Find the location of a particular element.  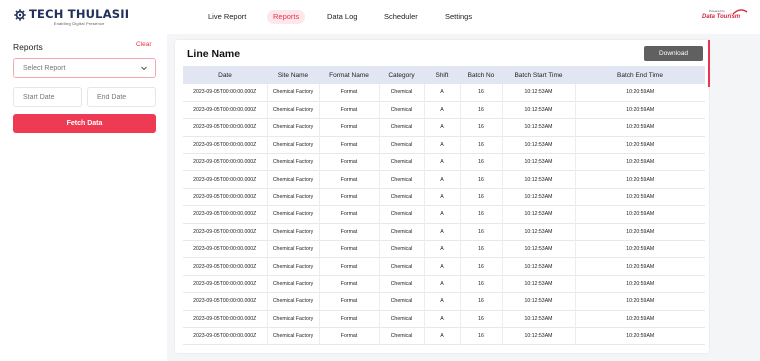

end-date-input is located at coordinates (121, 97).